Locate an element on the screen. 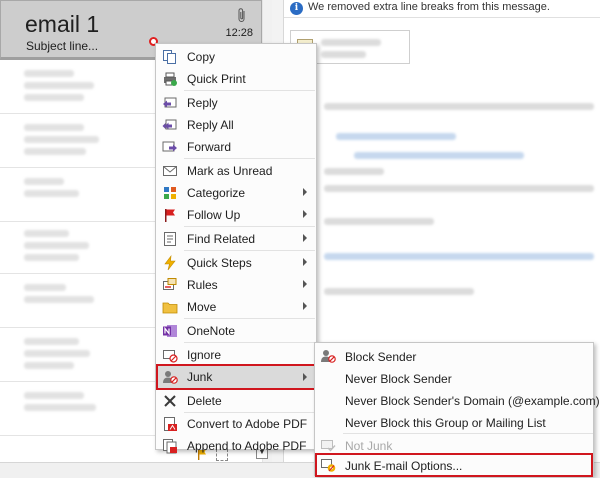 This screenshot has width=600, height=478. email-time: 12:28 is located at coordinates (239, 33).